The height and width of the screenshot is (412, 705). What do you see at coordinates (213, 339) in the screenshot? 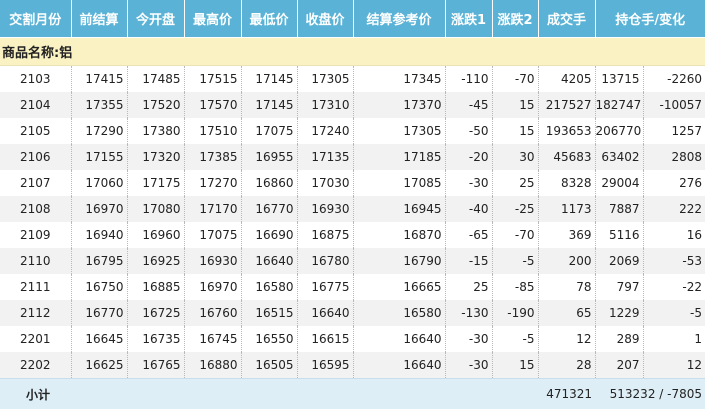
I see `high-cell: 16745` at bounding box center [213, 339].